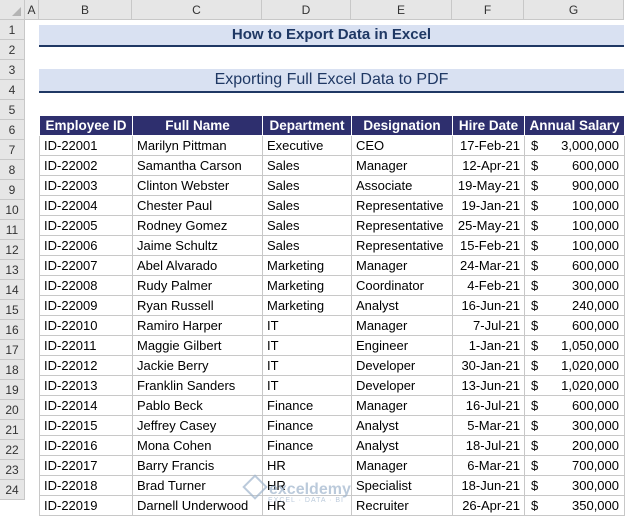 The image size is (641, 527). Describe the element at coordinates (488, 445) in the screenshot. I see `table-cell: 18-Jul-21` at that location.